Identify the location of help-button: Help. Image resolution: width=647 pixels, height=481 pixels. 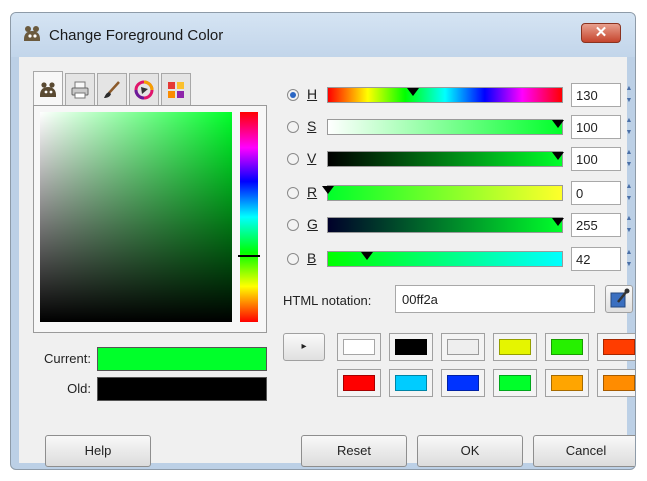
(98, 451).